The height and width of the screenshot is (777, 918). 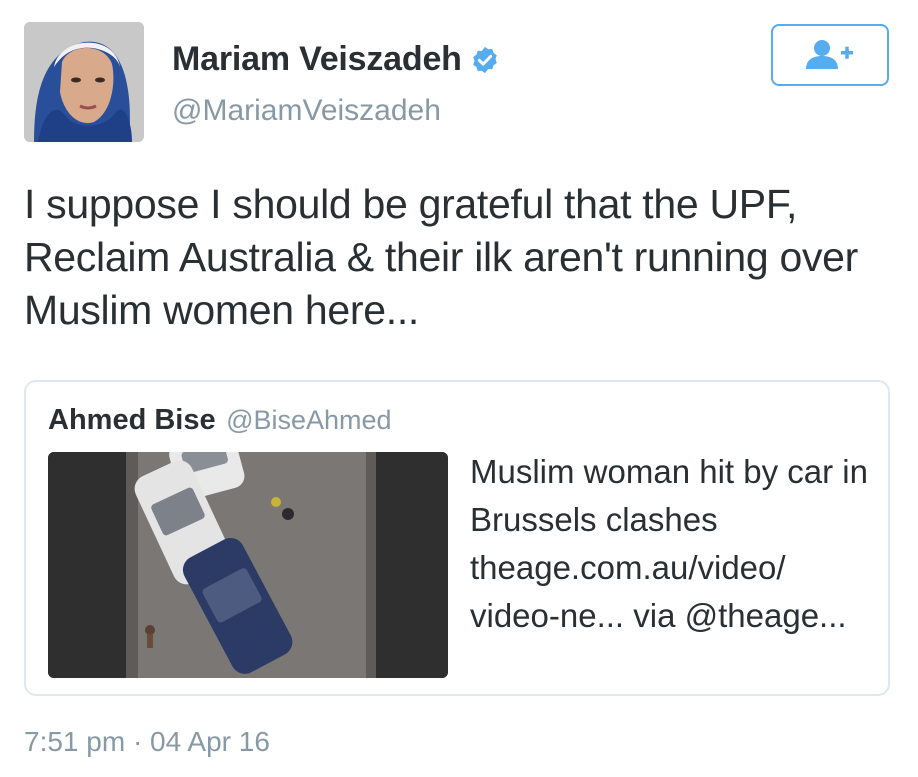 I want to click on author-avatar, so click(x=84, y=82).